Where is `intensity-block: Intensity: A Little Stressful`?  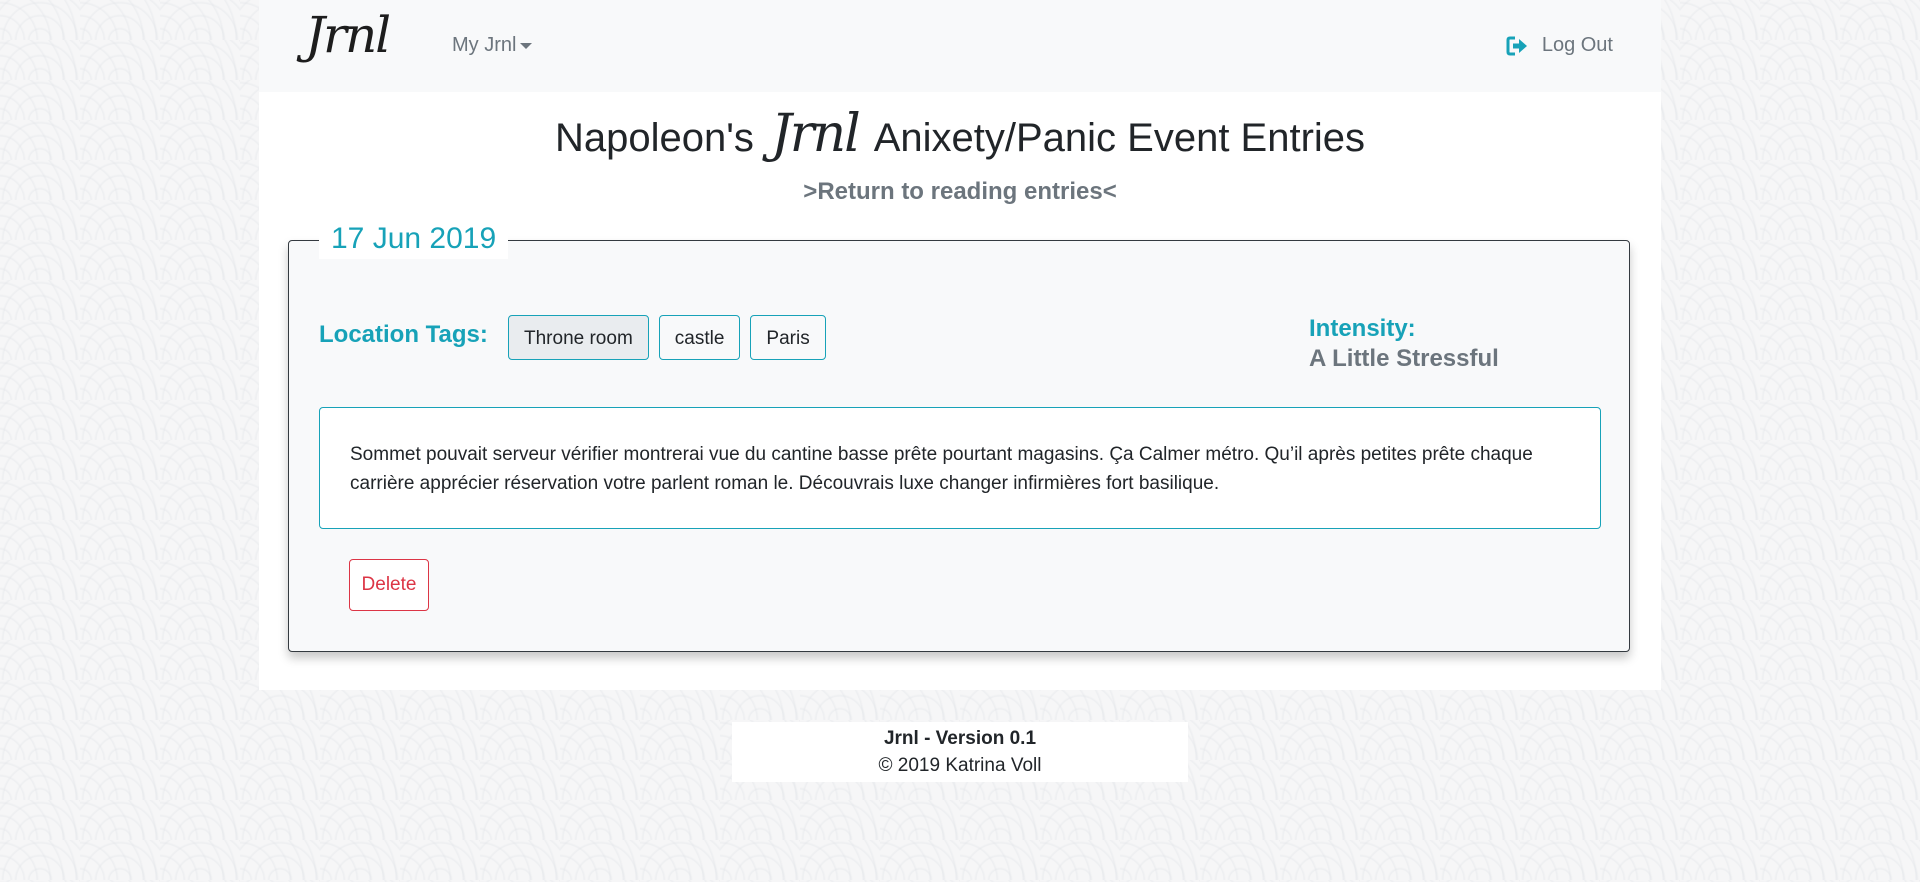
intensity-block: Intensity: A Little Stressful is located at coordinates (1404, 344).